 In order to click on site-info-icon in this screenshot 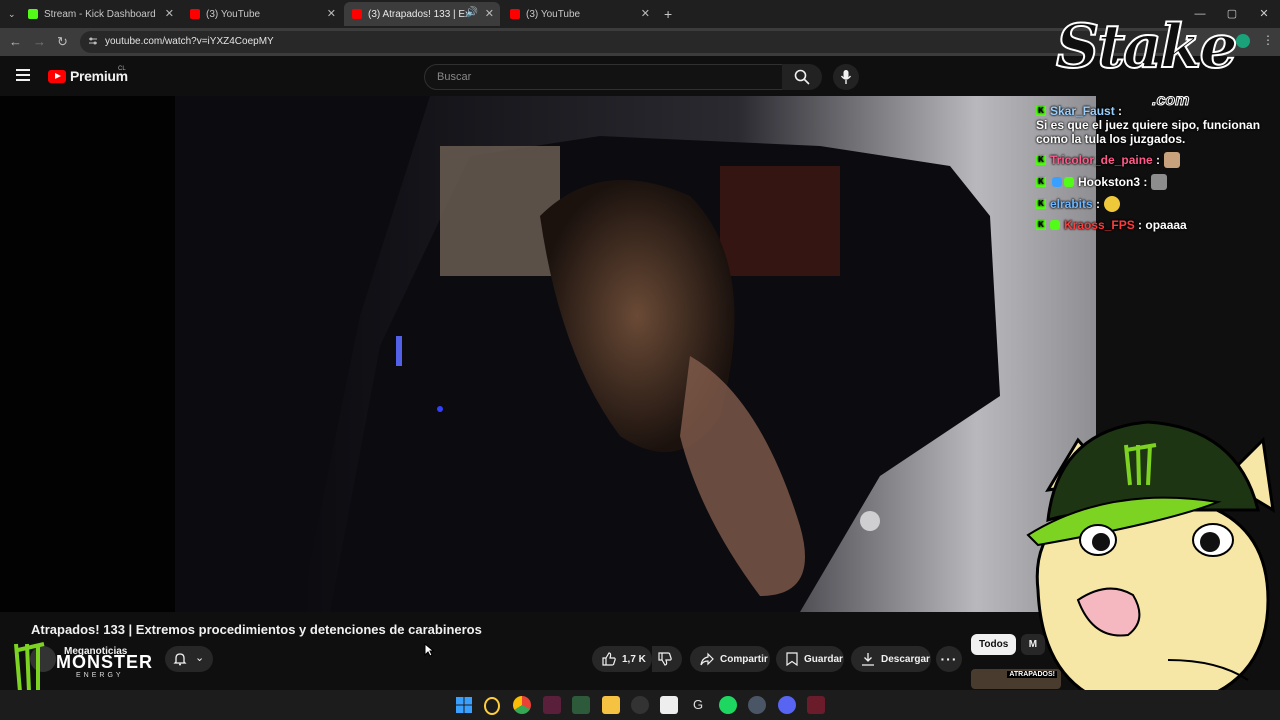, I will do `click(93, 41)`.